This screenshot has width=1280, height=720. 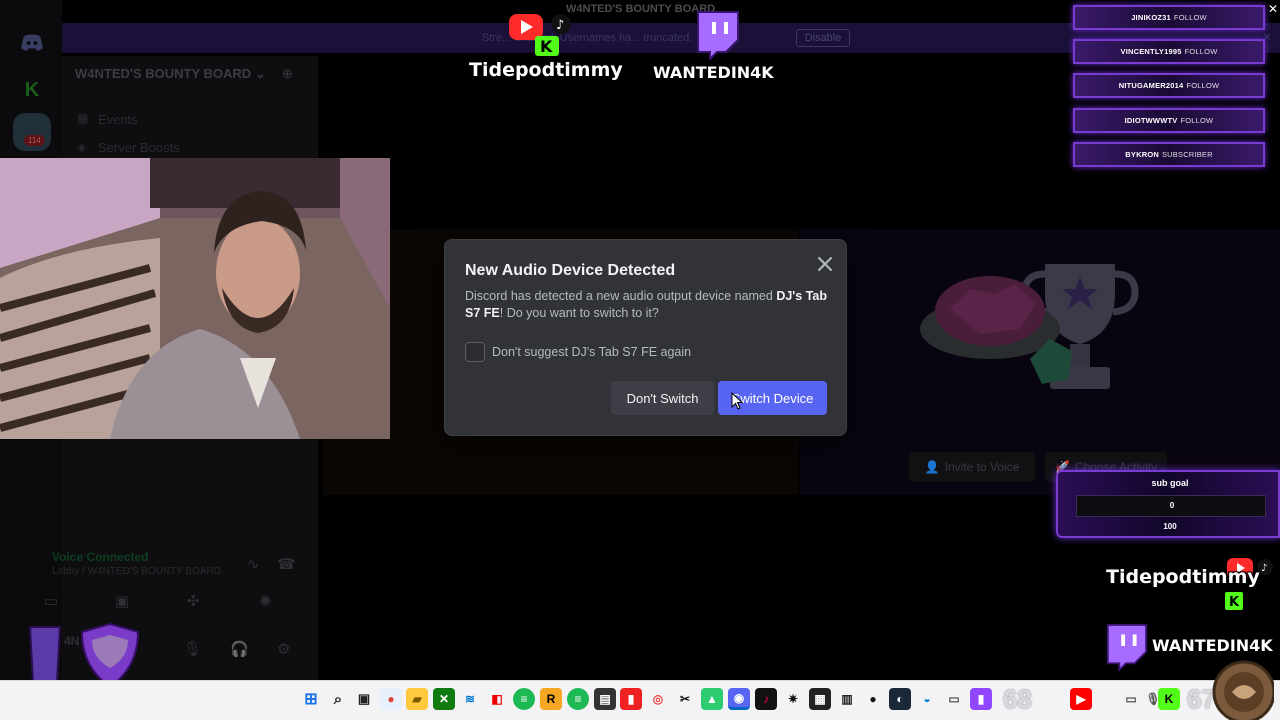 I want to click on server-name: W4NTED'S BOUNTY BOARD ⌄, so click(x=170, y=74).